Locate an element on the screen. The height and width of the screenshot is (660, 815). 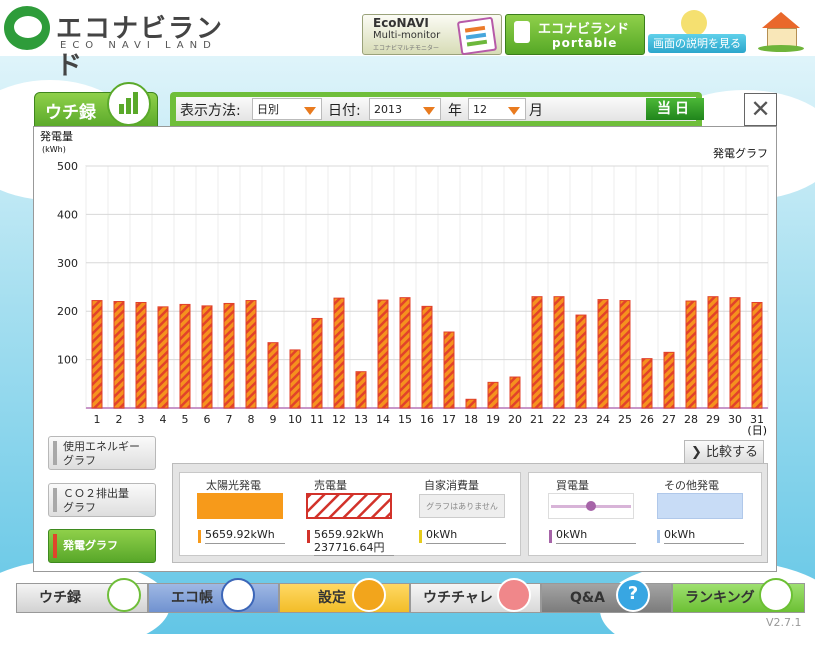
econavi-sublabel: Multi-monitor is located at coordinates (407, 35).